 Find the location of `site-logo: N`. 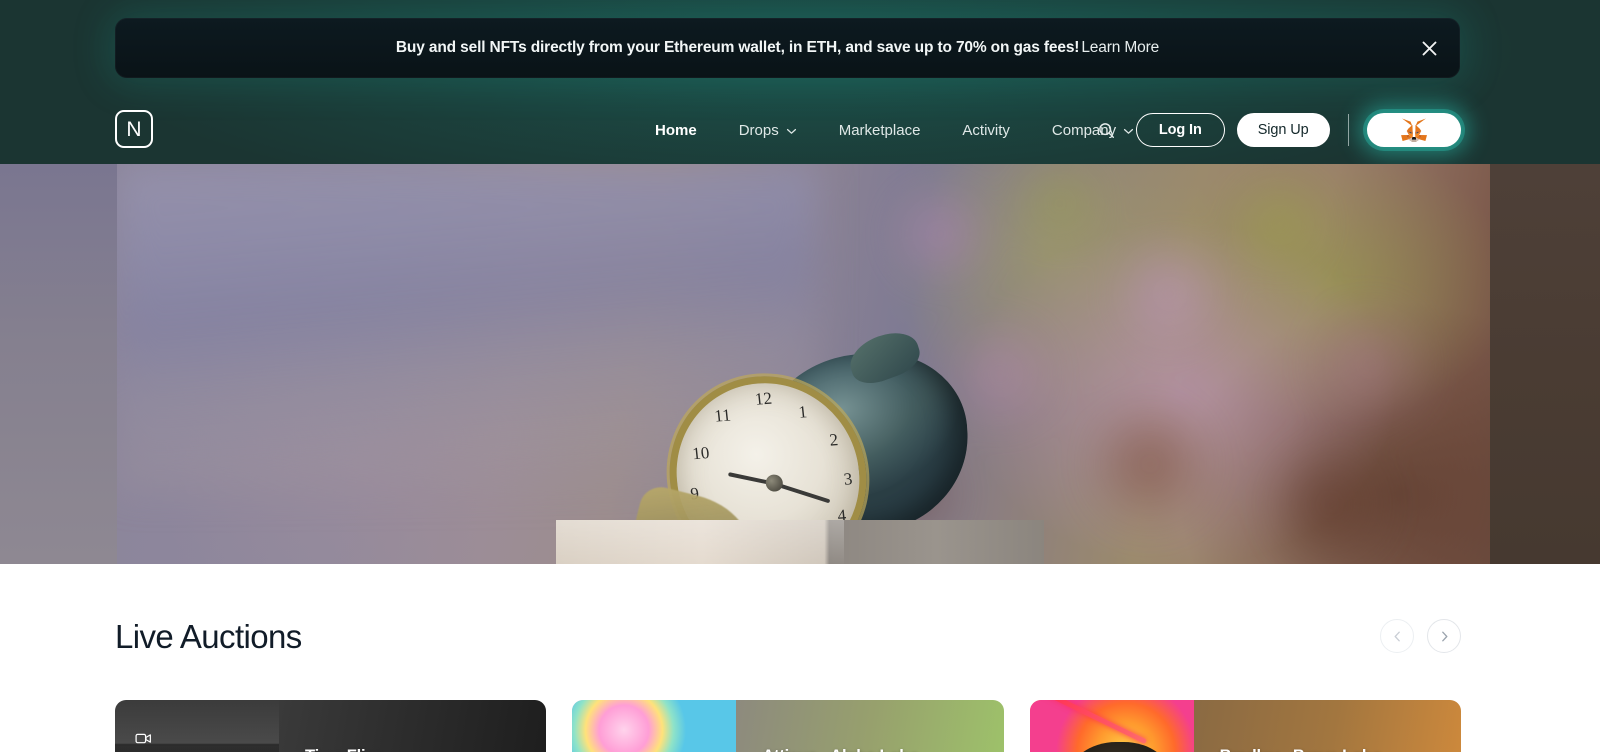

site-logo: N is located at coordinates (134, 129).